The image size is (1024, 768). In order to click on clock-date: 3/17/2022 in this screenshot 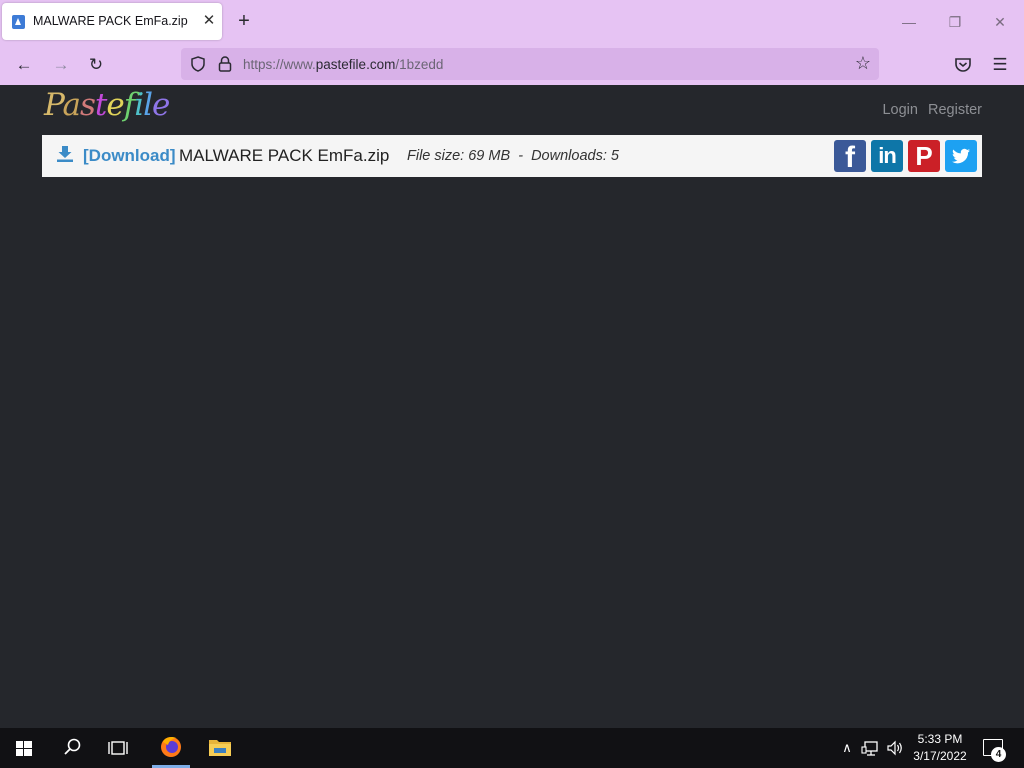, I will do `click(940, 756)`.